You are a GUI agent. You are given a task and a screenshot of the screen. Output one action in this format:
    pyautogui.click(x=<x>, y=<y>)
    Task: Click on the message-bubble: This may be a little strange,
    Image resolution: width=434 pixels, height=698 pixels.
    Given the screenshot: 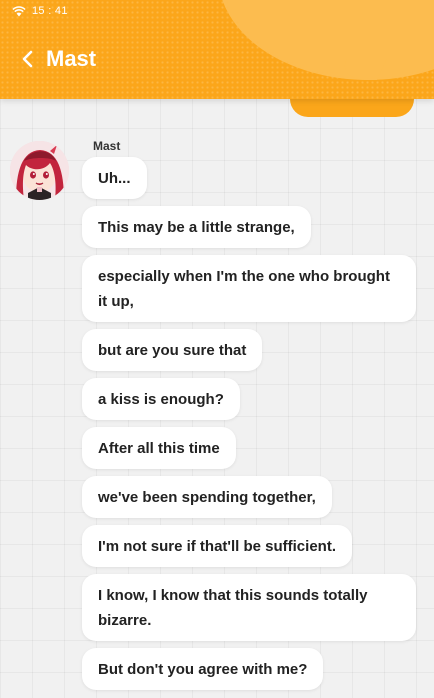 What is the action you would take?
    pyautogui.click(x=196, y=227)
    